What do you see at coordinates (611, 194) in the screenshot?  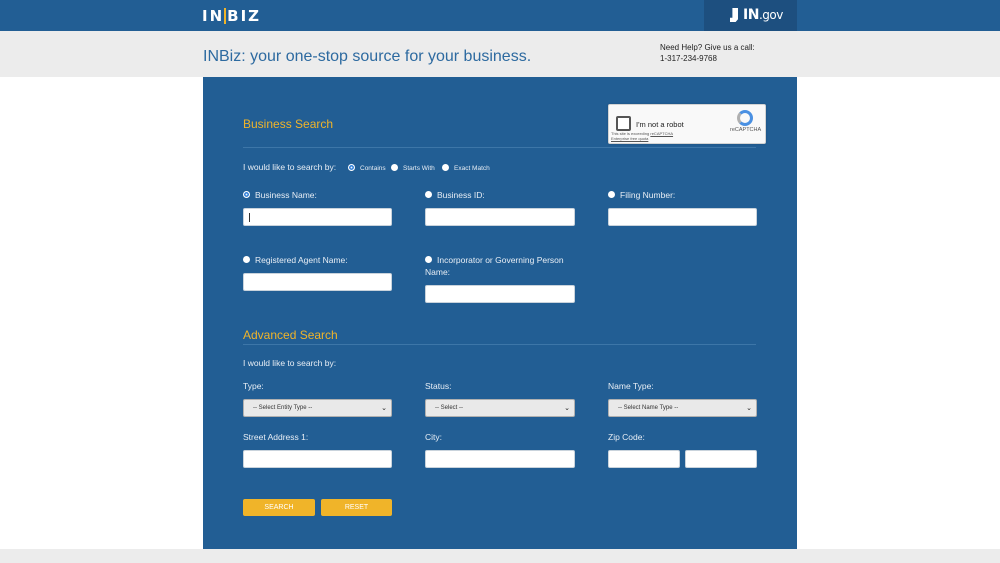 I see `radio-filing-number` at bounding box center [611, 194].